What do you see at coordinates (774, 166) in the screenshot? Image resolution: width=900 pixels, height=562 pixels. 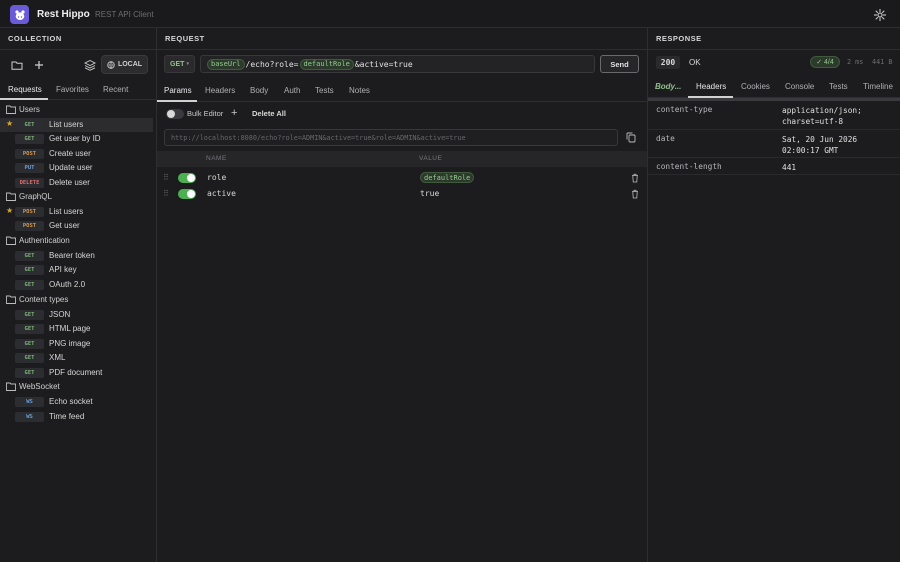 I see `header-row: content-length 441` at bounding box center [774, 166].